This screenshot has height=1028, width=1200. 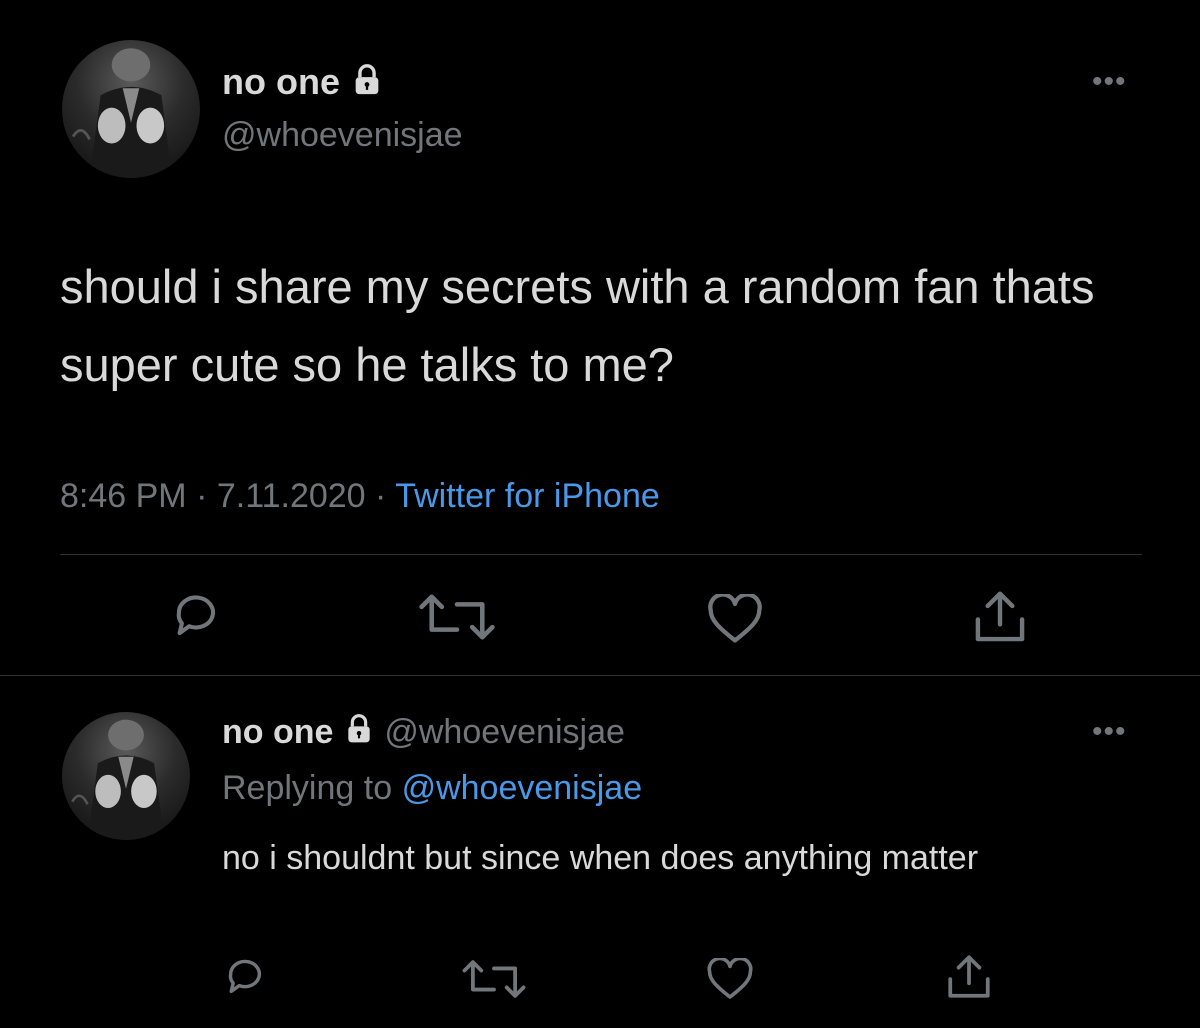 I want to click on tweet-time: 8:46 PM, so click(x=123, y=496).